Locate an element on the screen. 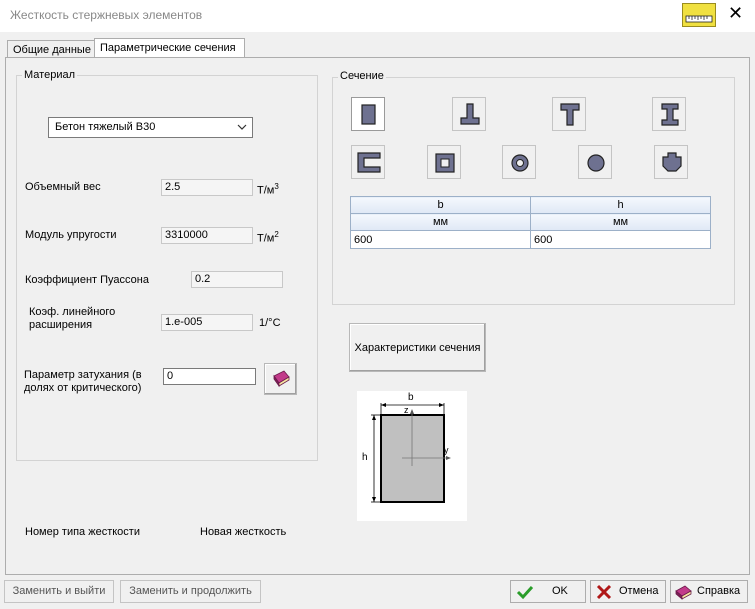  diagram-label-y: y is located at coordinates (446, 450).